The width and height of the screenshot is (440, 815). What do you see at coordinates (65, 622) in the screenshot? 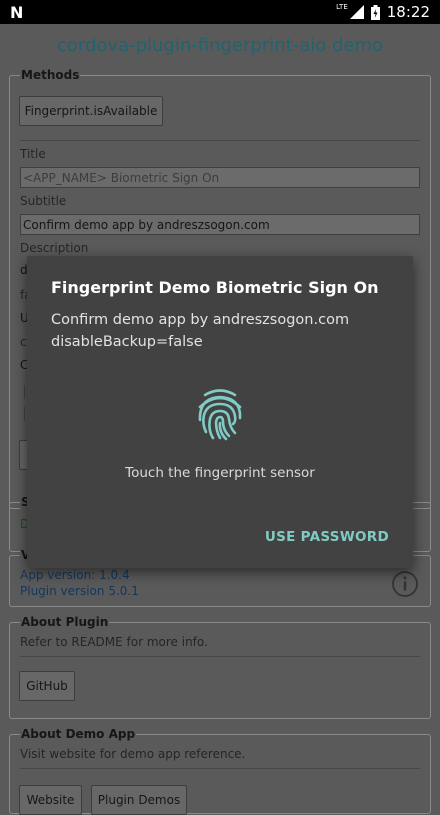
I see `about-plugin-legend: About Plugin` at bounding box center [65, 622].